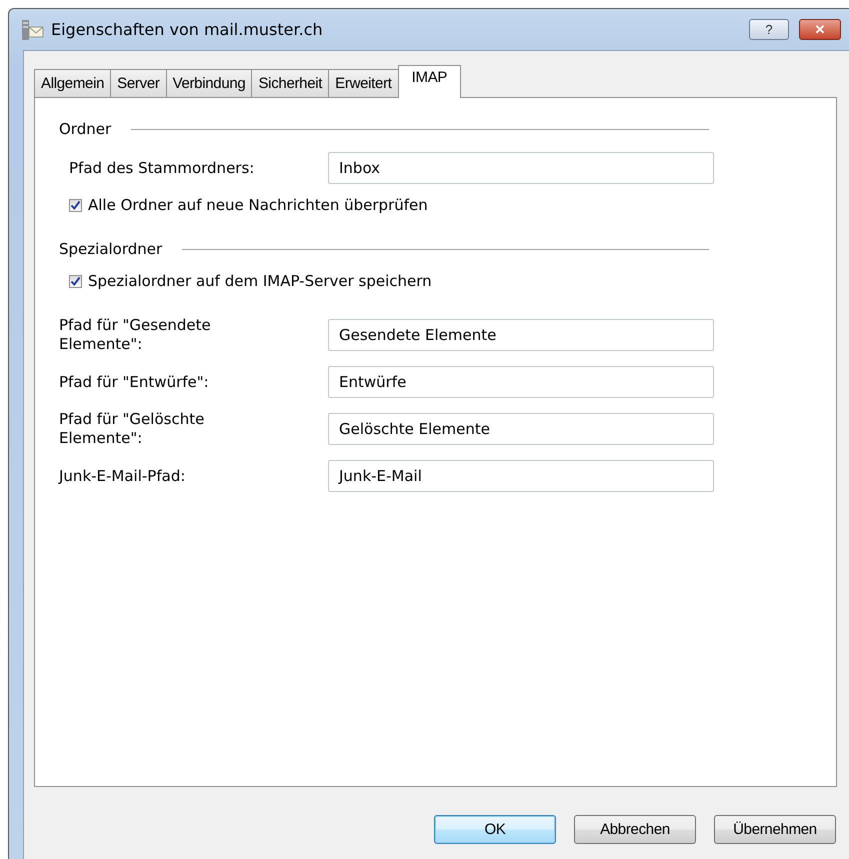  Describe the element at coordinates (521, 168) in the screenshot. I see `text-field: Inbox` at that location.